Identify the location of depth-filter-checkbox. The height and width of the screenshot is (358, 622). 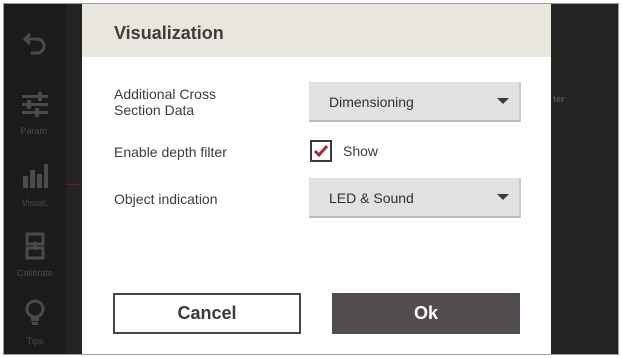
(321, 151).